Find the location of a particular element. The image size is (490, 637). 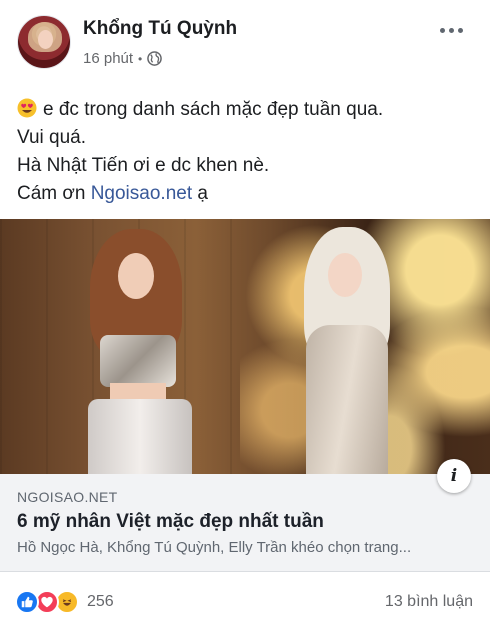

heart-eyes-emoji is located at coordinates (27, 108).